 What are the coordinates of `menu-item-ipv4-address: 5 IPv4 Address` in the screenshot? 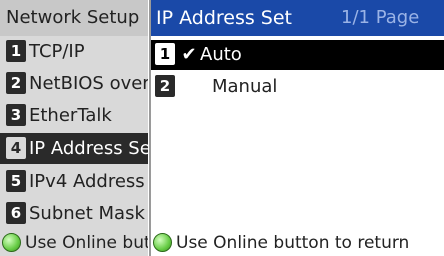 It's located at (74, 181).